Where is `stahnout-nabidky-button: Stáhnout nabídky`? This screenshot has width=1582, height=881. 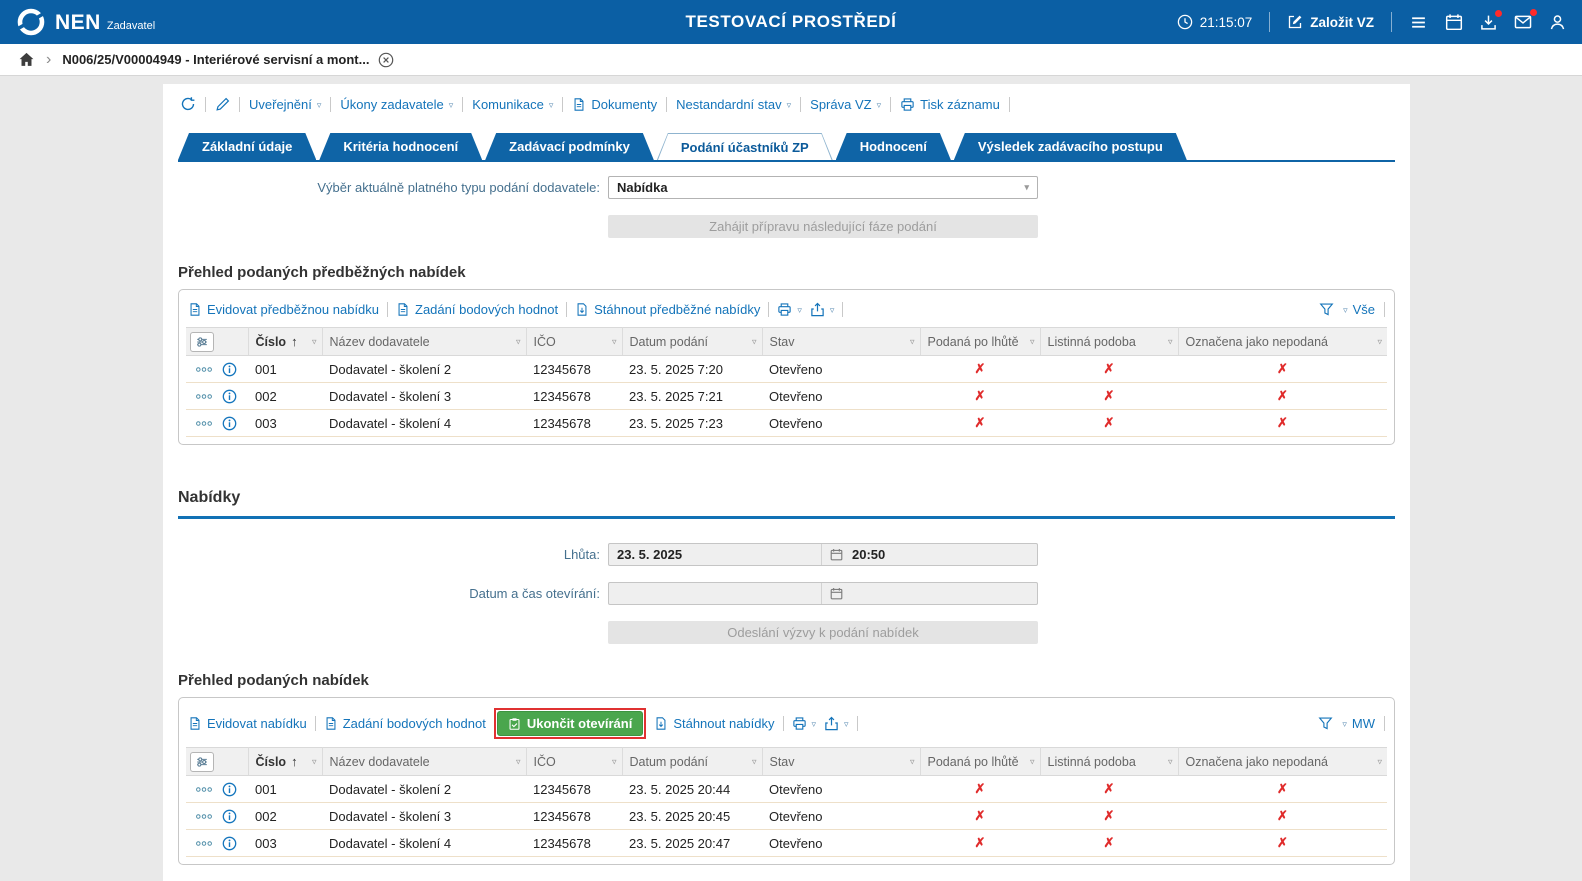 stahnout-nabidky-button: Stáhnout nabídky is located at coordinates (714, 723).